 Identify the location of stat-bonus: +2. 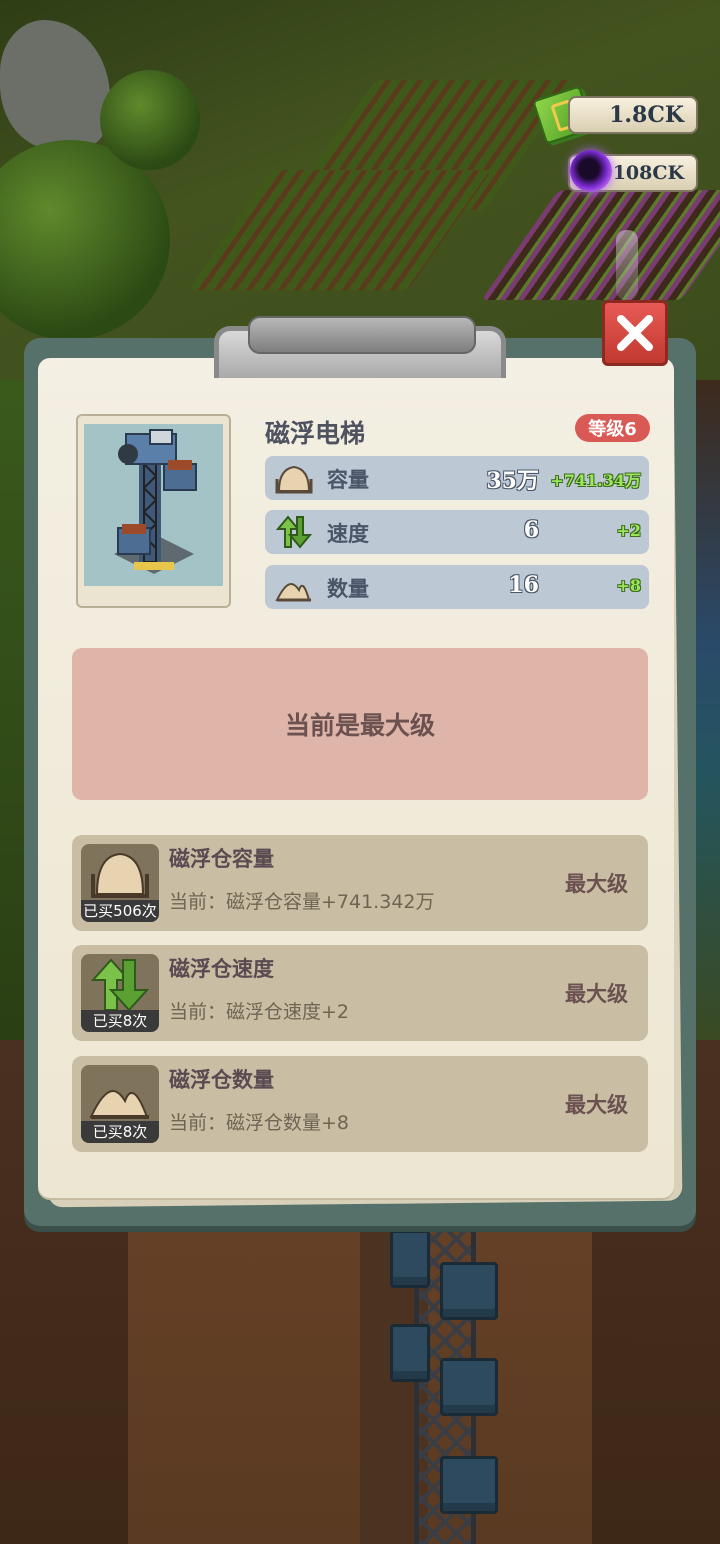
(628, 530).